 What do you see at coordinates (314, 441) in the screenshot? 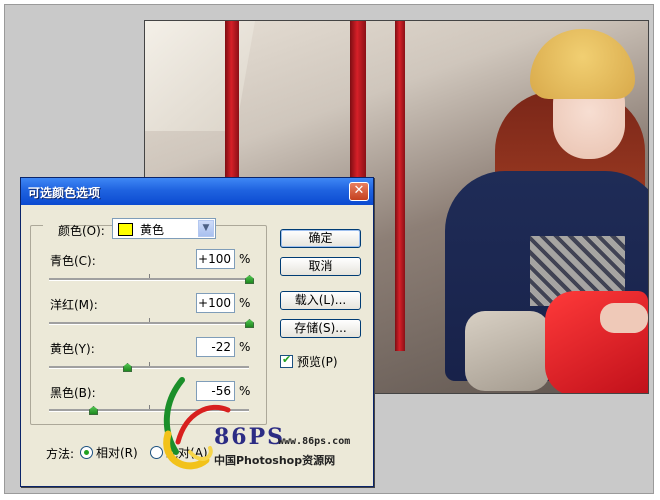
I see `watermark-url: www.86ps.com` at bounding box center [314, 441].